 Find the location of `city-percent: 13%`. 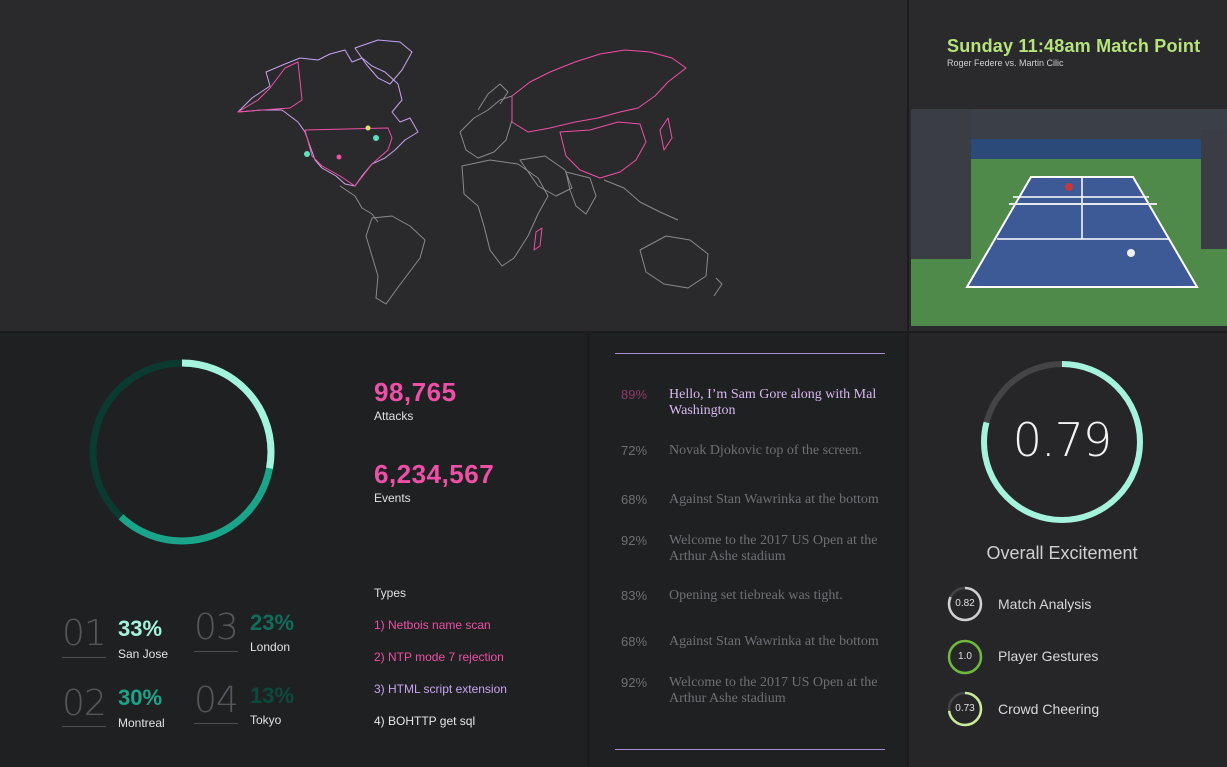

city-percent: 13% is located at coordinates (272, 695).